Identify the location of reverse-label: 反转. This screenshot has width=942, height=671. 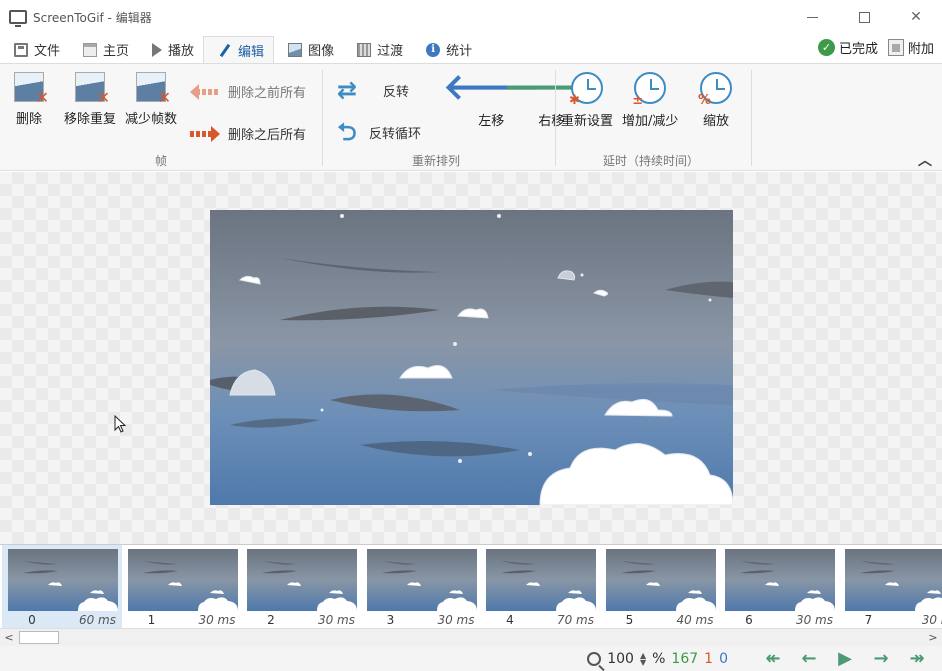
(396, 92).